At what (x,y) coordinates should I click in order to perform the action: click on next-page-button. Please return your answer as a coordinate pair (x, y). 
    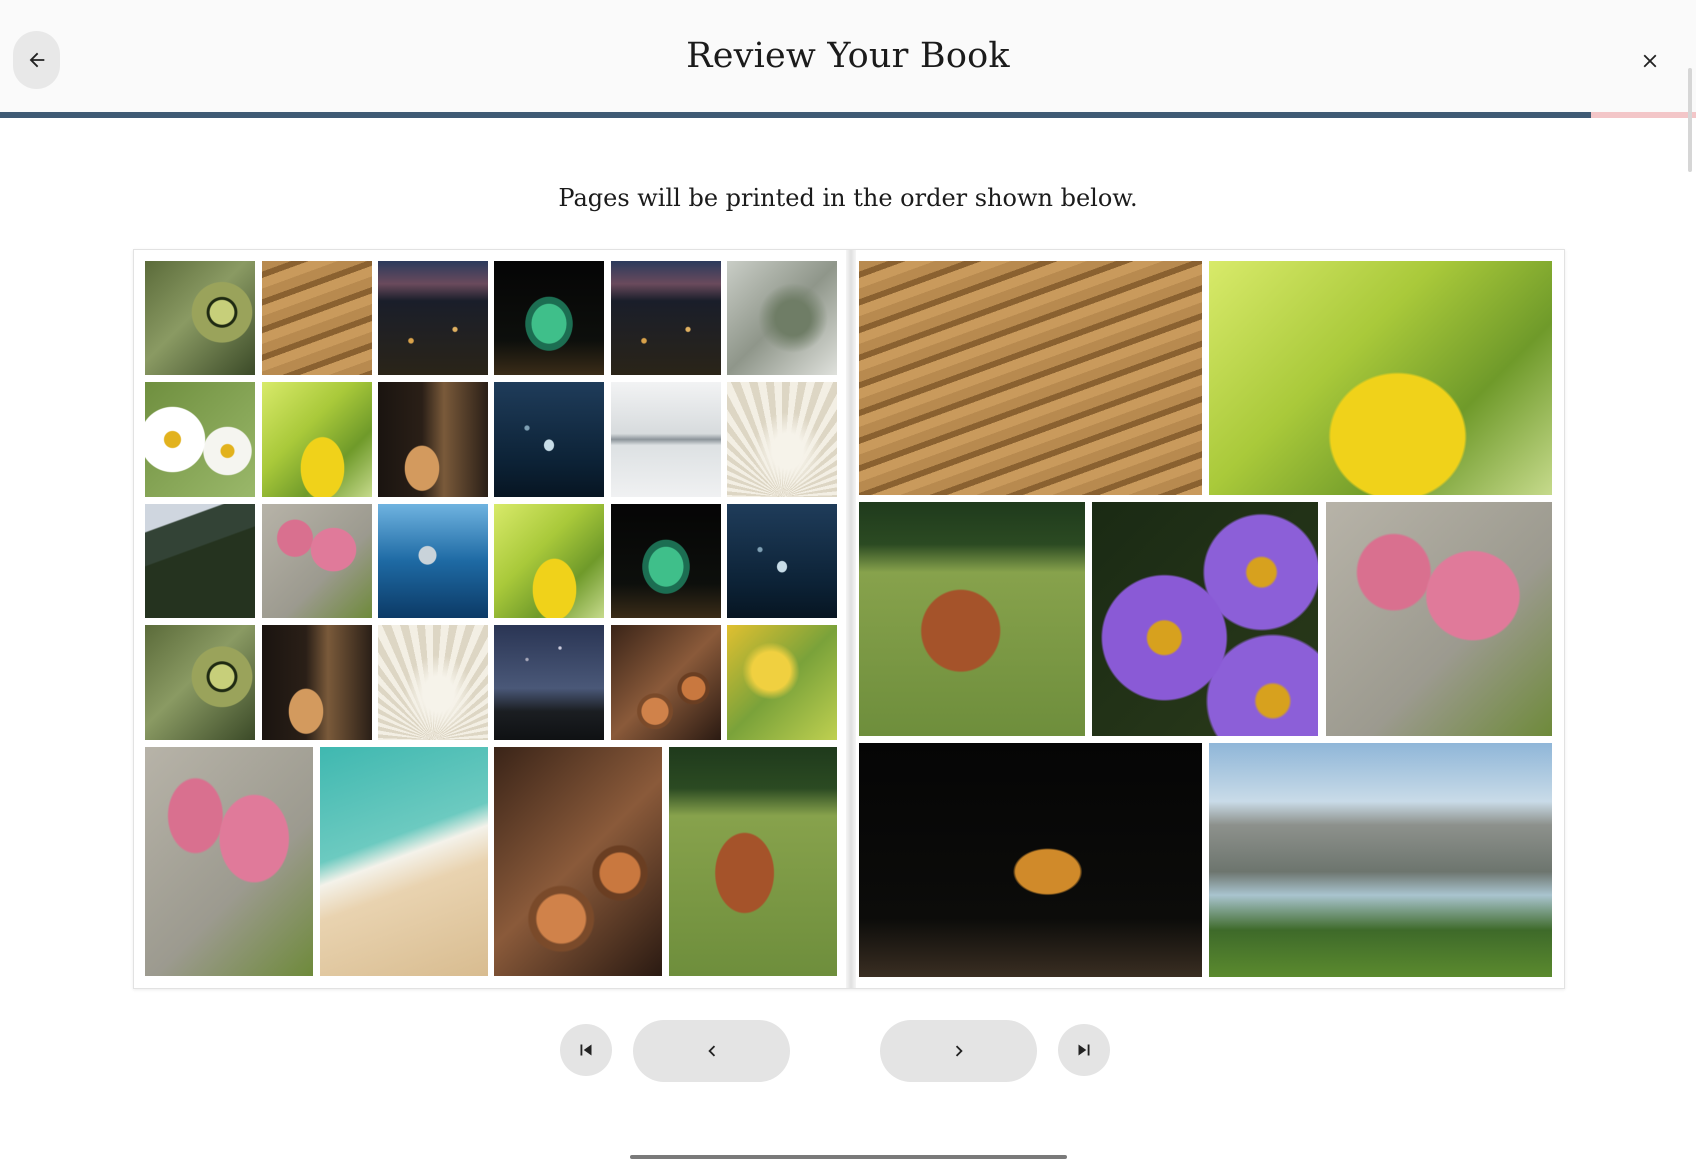
    Looking at the image, I should click on (958, 1051).